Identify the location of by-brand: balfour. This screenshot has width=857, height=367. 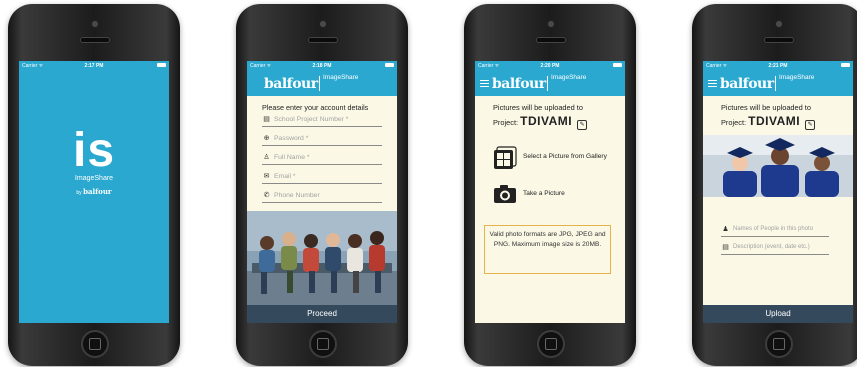
(97, 191).